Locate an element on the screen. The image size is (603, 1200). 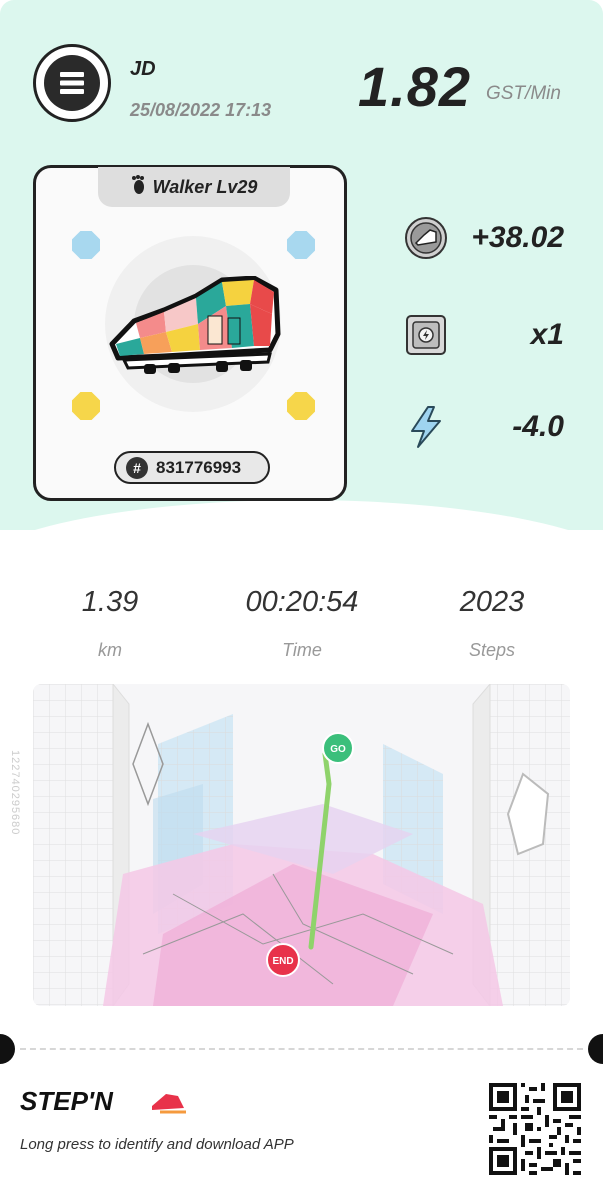
sneaker-level-tab: Walker Lv29 is located at coordinates (194, 187).